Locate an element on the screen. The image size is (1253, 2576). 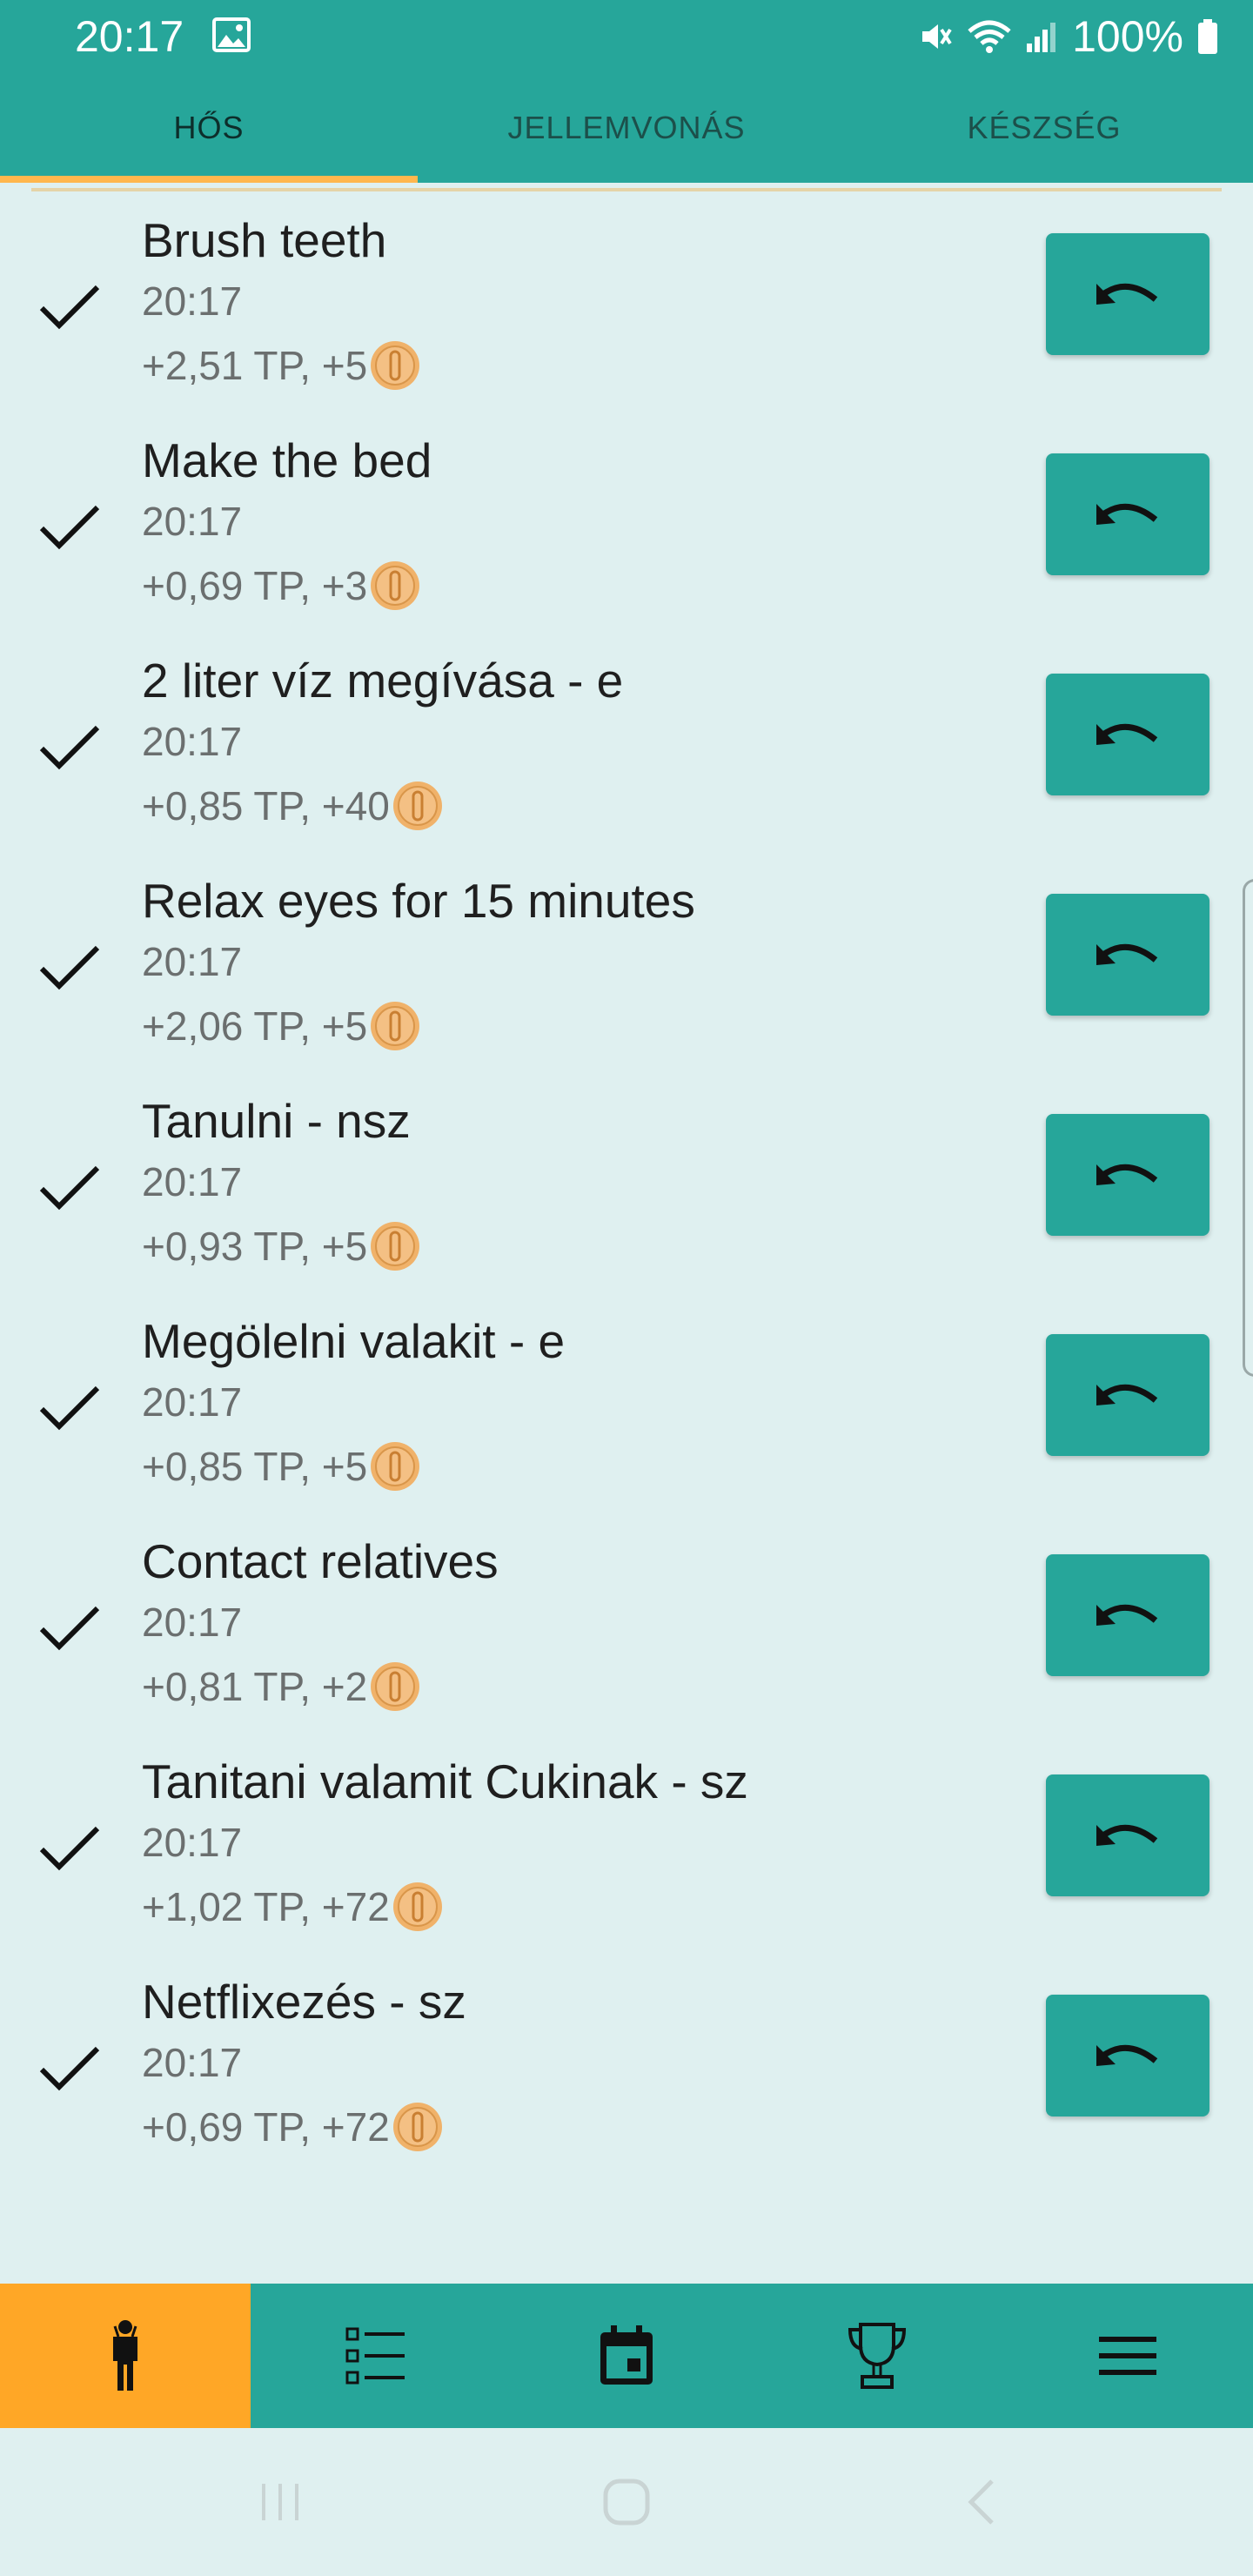
reward-text: +0,81 TP, +2 is located at coordinates (255, 1686).